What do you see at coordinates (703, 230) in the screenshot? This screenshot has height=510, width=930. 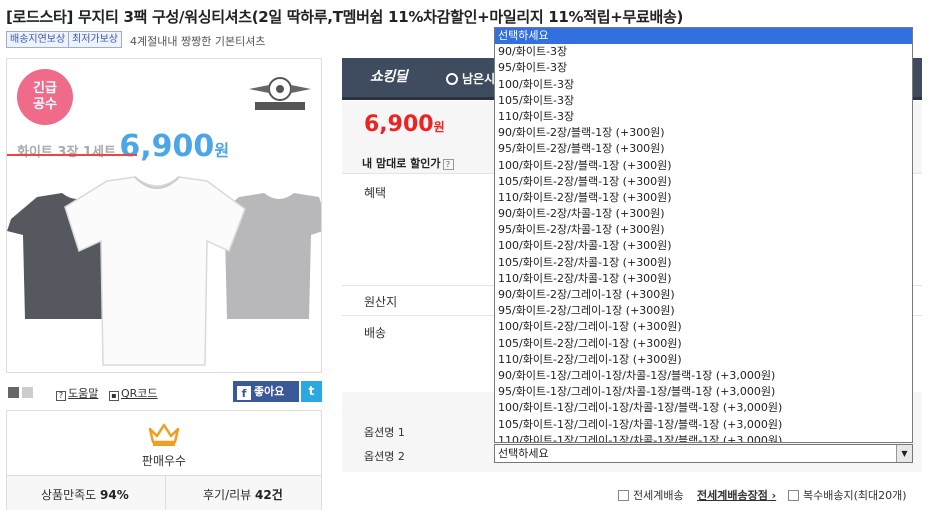 I see `dropdown-option: 95/화이트-2장/차콜-1장 (+300원)` at bounding box center [703, 230].